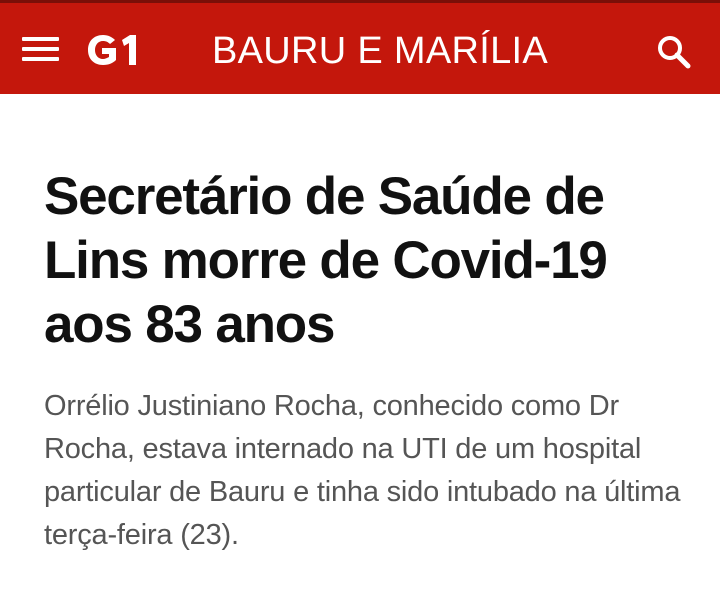  I want to click on g1-logo, so click(113, 50).